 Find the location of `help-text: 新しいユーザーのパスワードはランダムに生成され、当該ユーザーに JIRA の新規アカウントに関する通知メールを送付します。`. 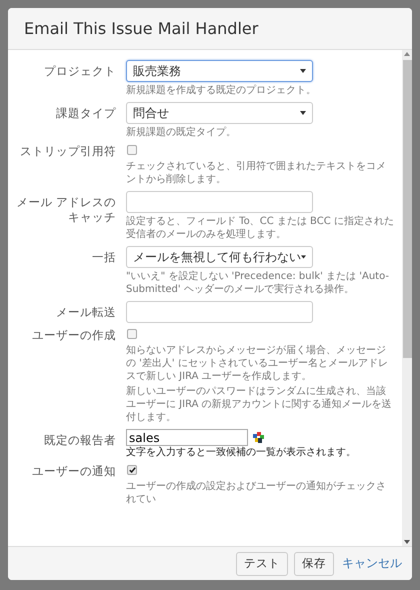

help-text: 新しいユーザーのパスワードはランダムに生成され、当該ユーザーに JIRA の新規アカウントに関する通知メールを送付します。 is located at coordinates (259, 404).